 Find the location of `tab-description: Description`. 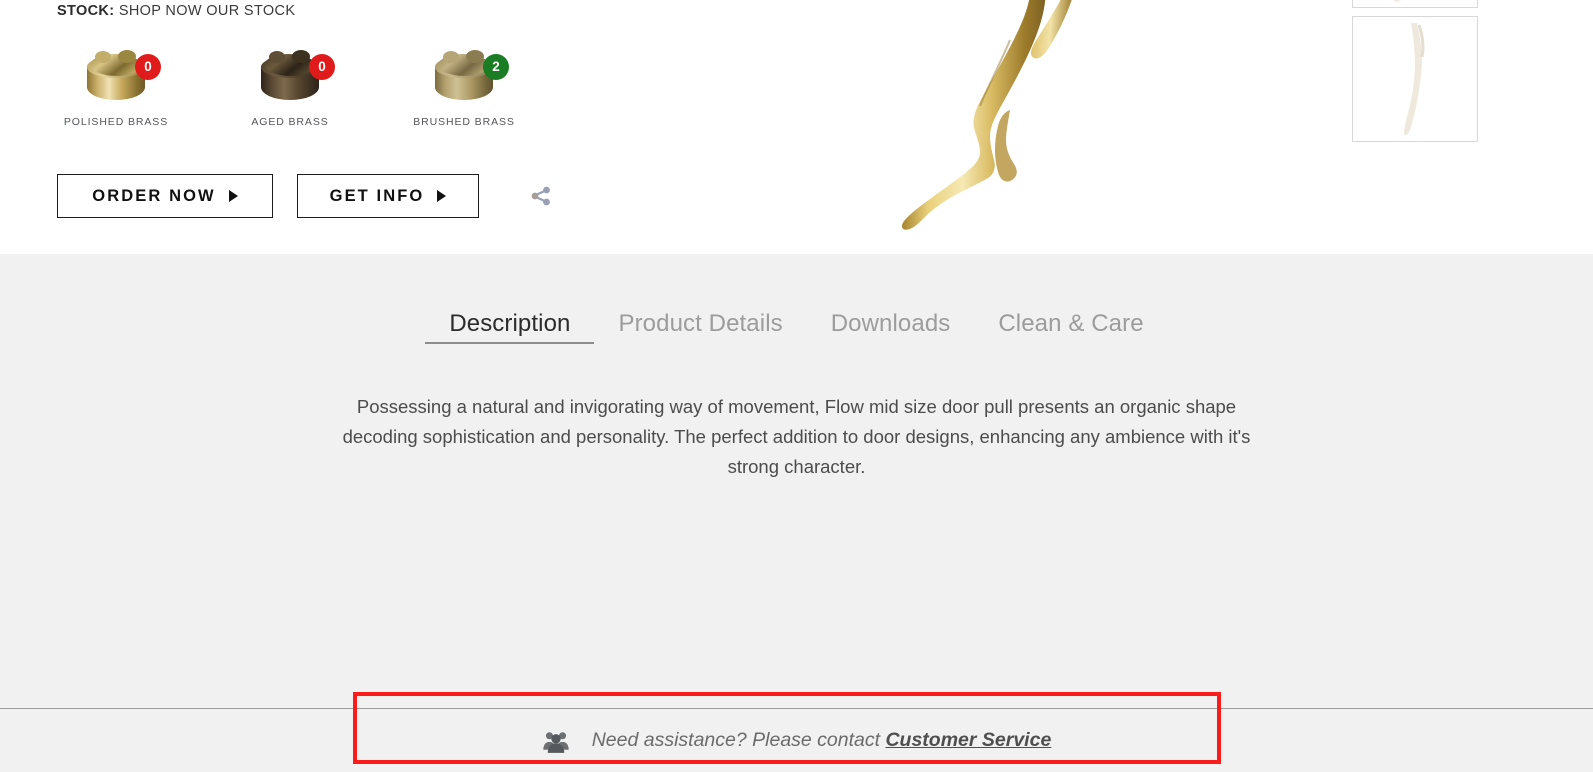

tab-description: Description is located at coordinates (510, 327).